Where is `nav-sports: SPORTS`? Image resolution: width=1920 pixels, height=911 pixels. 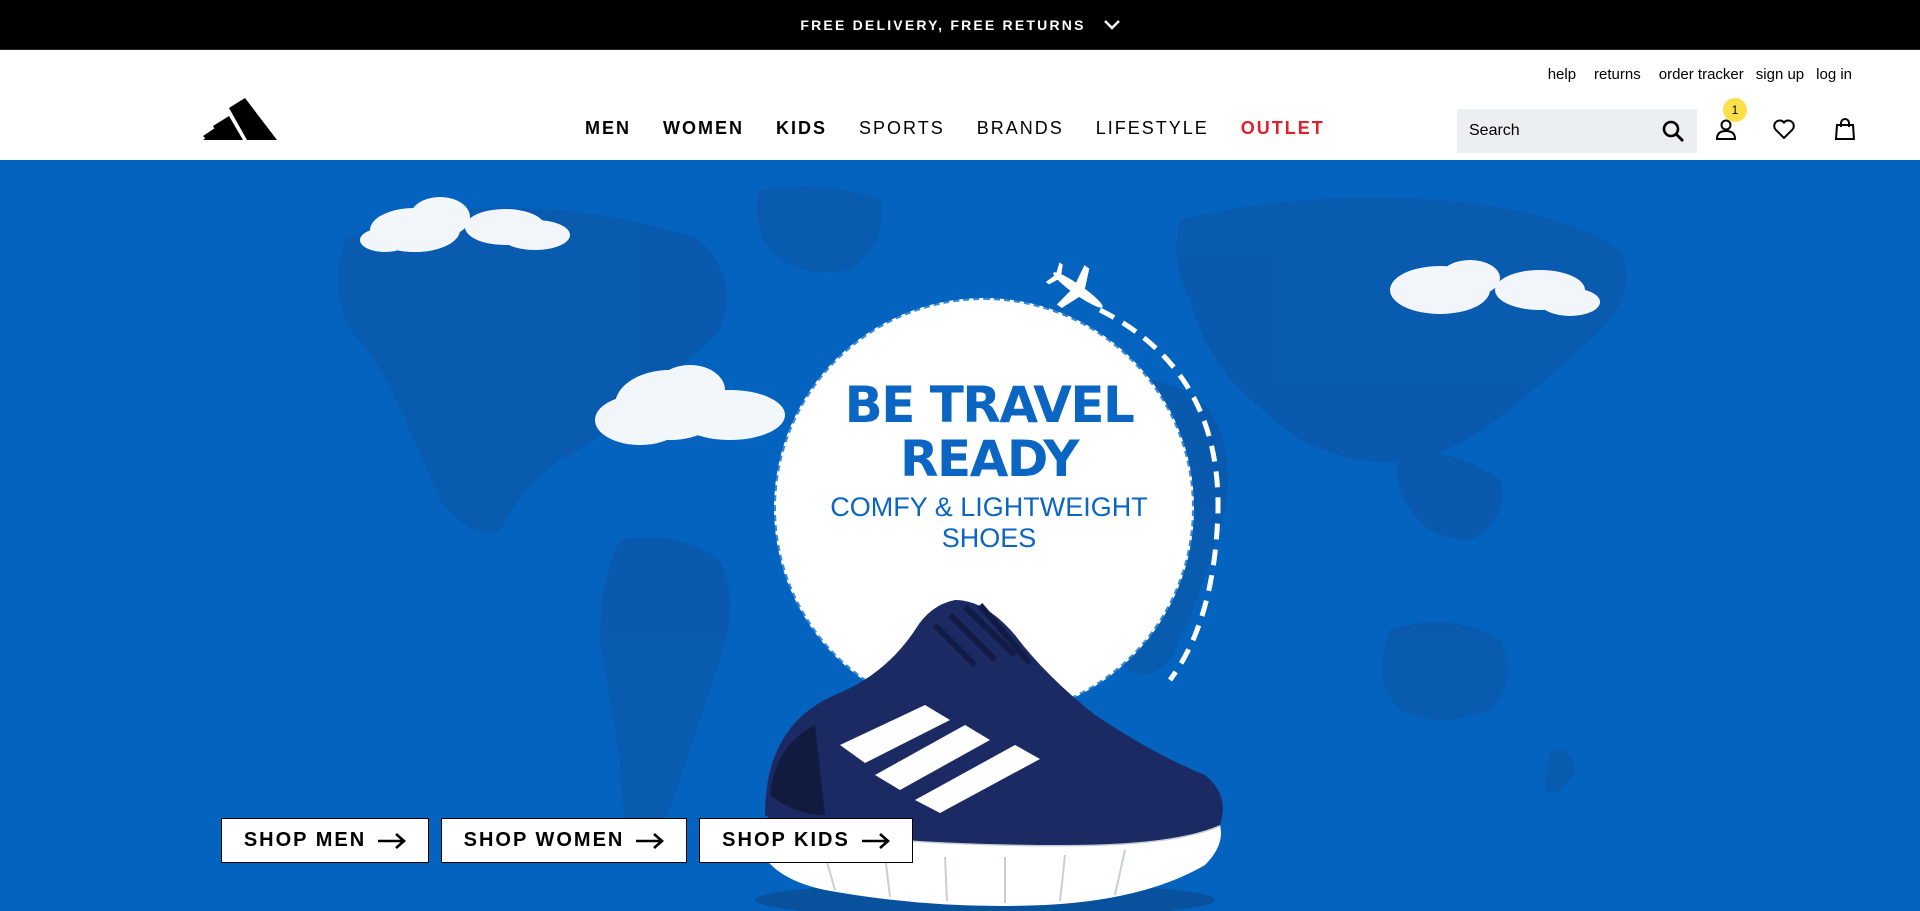 nav-sports: SPORTS is located at coordinates (902, 128).